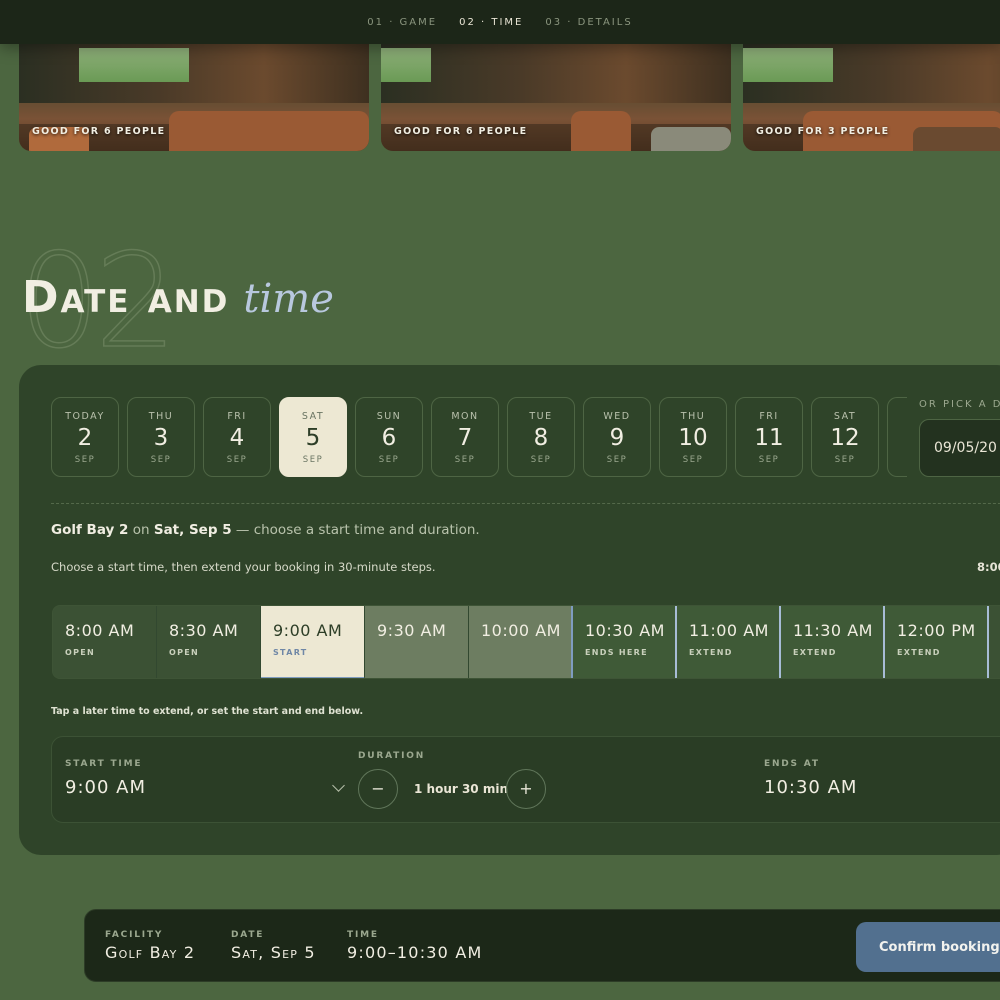 The height and width of the screenshot is (1000, 1000). I want to click on step-game: 01 · GAME, so click(402, 22).